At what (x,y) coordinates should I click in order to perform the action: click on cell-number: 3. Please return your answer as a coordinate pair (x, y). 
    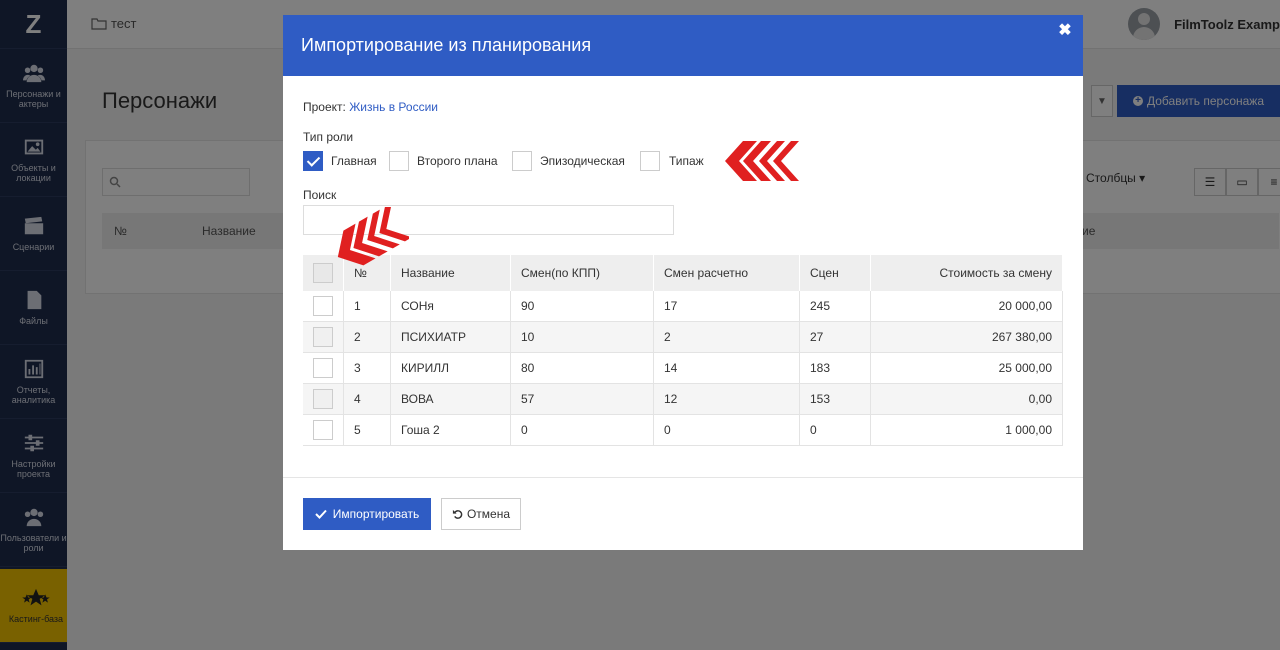
    Looking at the image, I should click on (367, 368).